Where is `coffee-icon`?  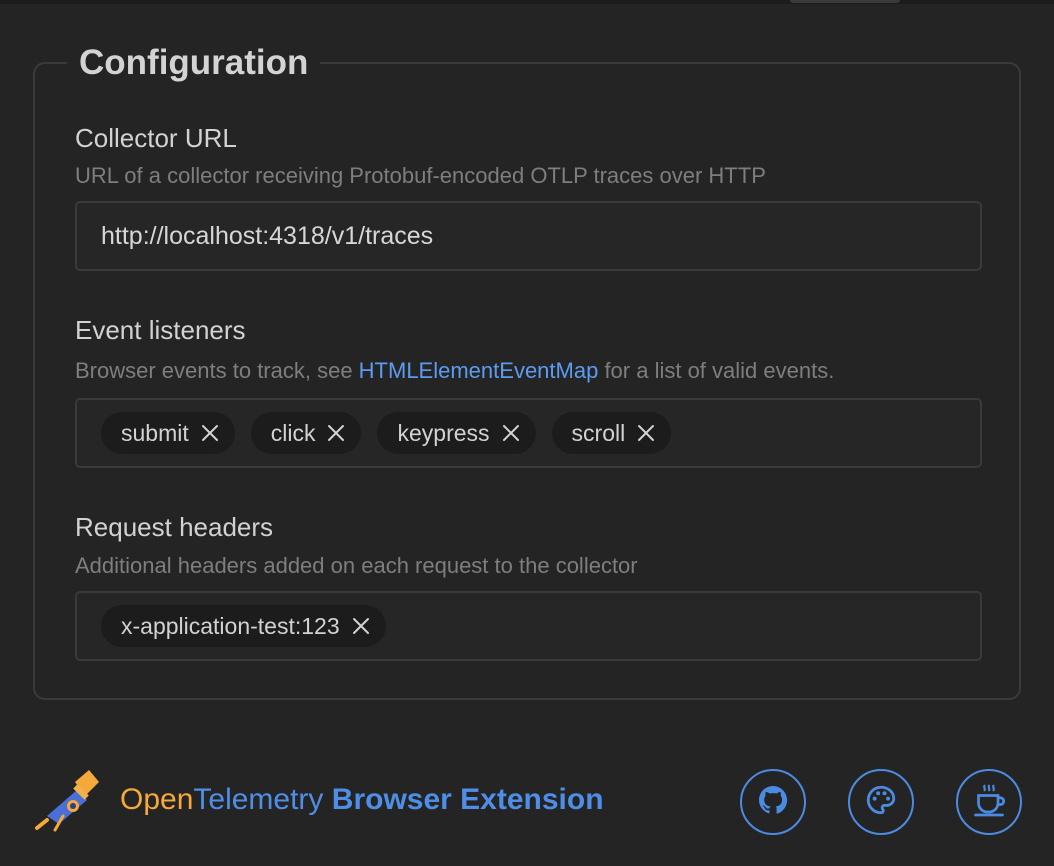 coffee-icon is located at coordinates (989, 802).